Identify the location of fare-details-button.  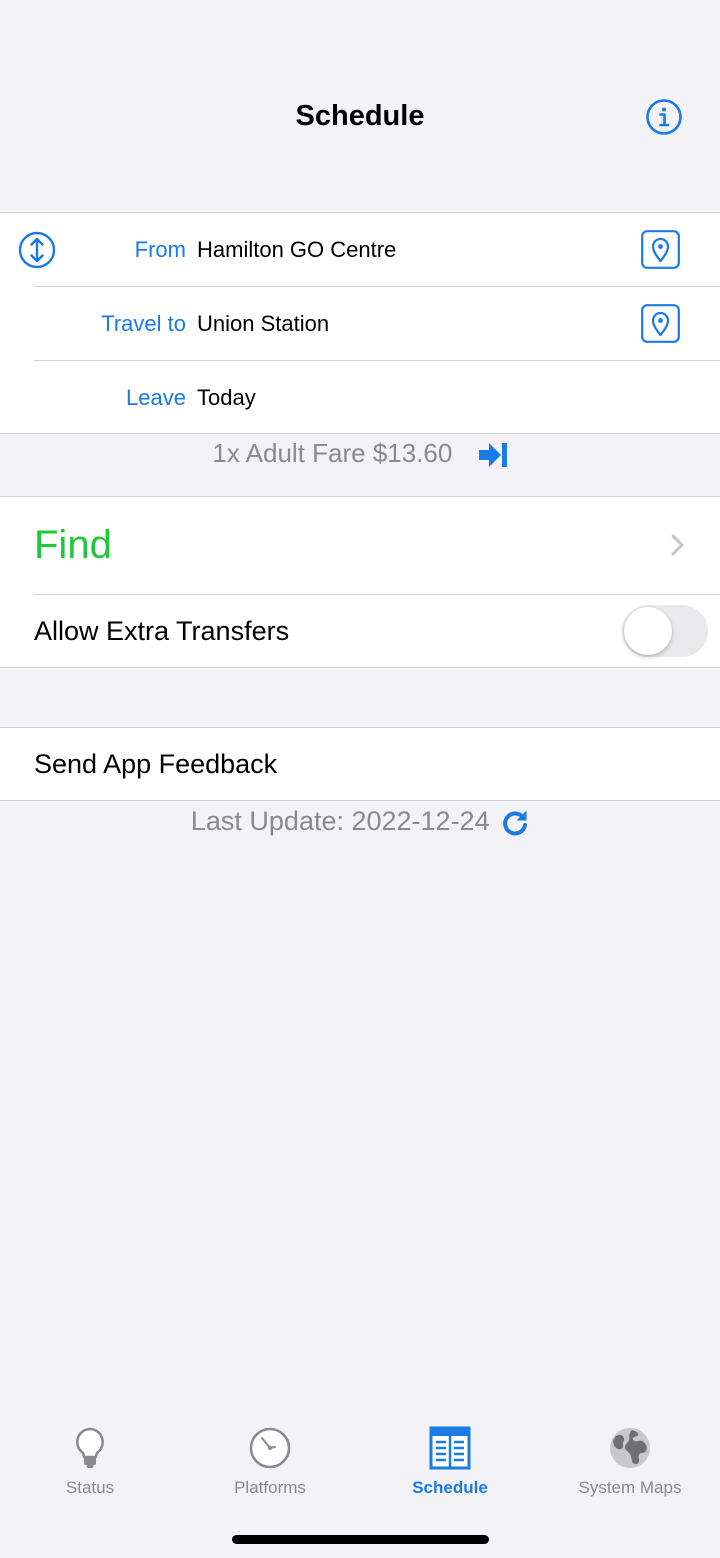
(493, 453).